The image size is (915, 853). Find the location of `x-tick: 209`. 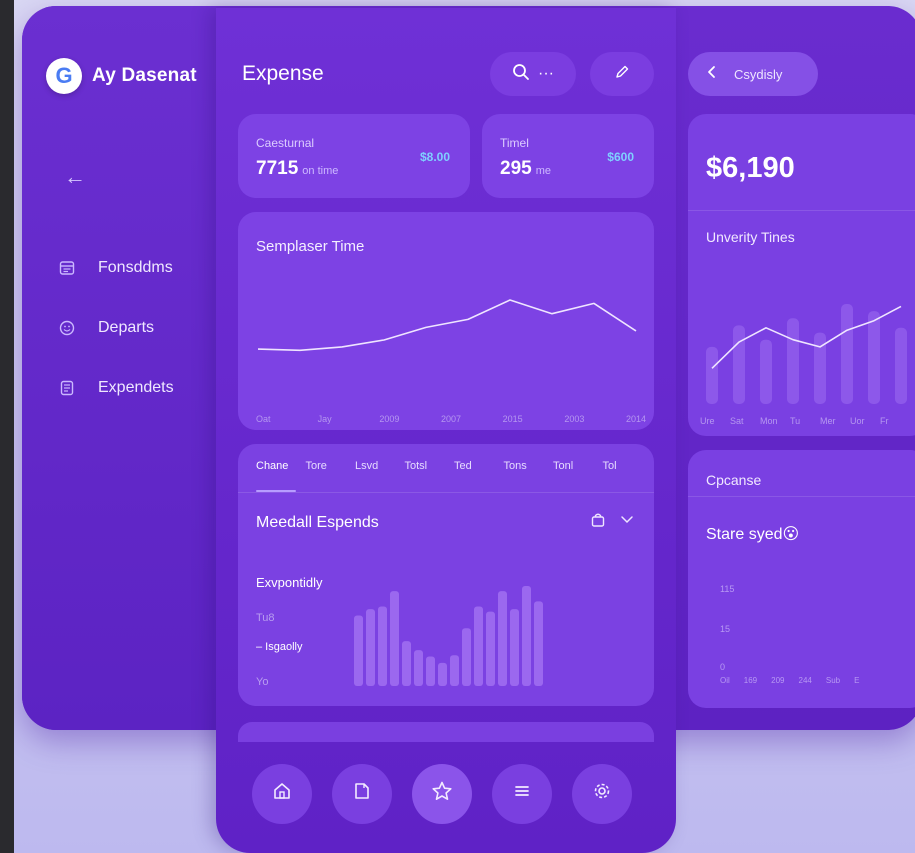

x-tick: 209 is located at coordinates (778, 680).